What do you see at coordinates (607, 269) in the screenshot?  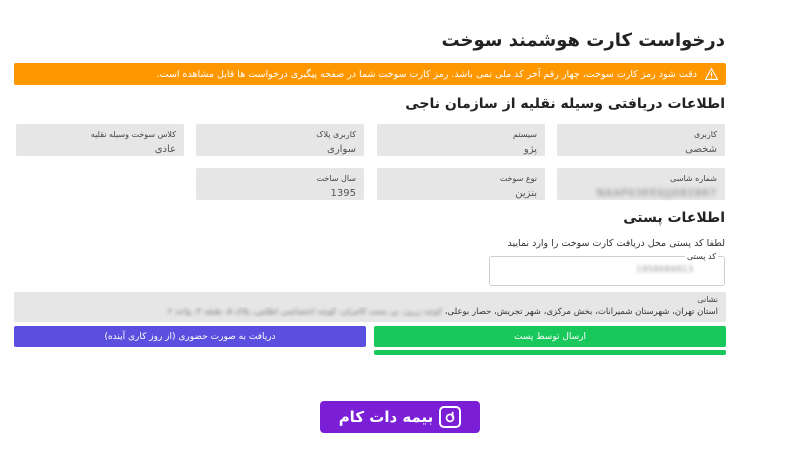 I see `postal-code-field: کد پستی` at bounding box center [607, 269].